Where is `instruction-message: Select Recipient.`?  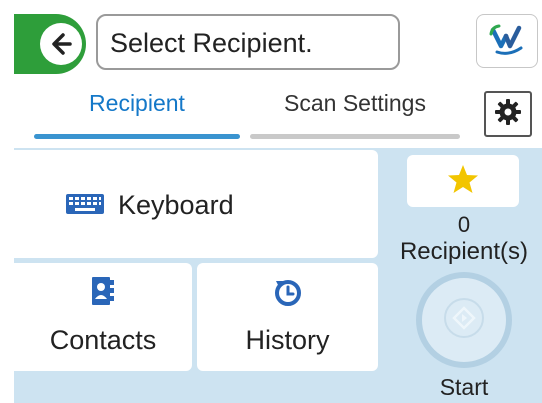 instruction-message: Select Recipient. is located at coordinates (248, 42).